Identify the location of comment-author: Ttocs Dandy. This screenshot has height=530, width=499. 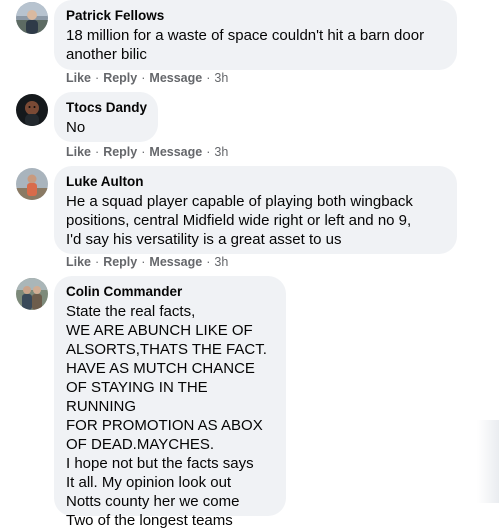
(106, 108).